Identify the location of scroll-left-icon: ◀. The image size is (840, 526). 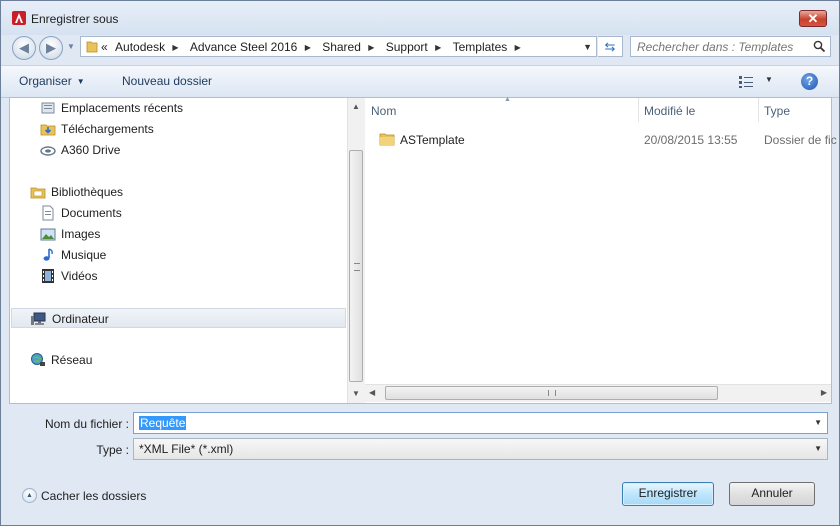
(372, 392).